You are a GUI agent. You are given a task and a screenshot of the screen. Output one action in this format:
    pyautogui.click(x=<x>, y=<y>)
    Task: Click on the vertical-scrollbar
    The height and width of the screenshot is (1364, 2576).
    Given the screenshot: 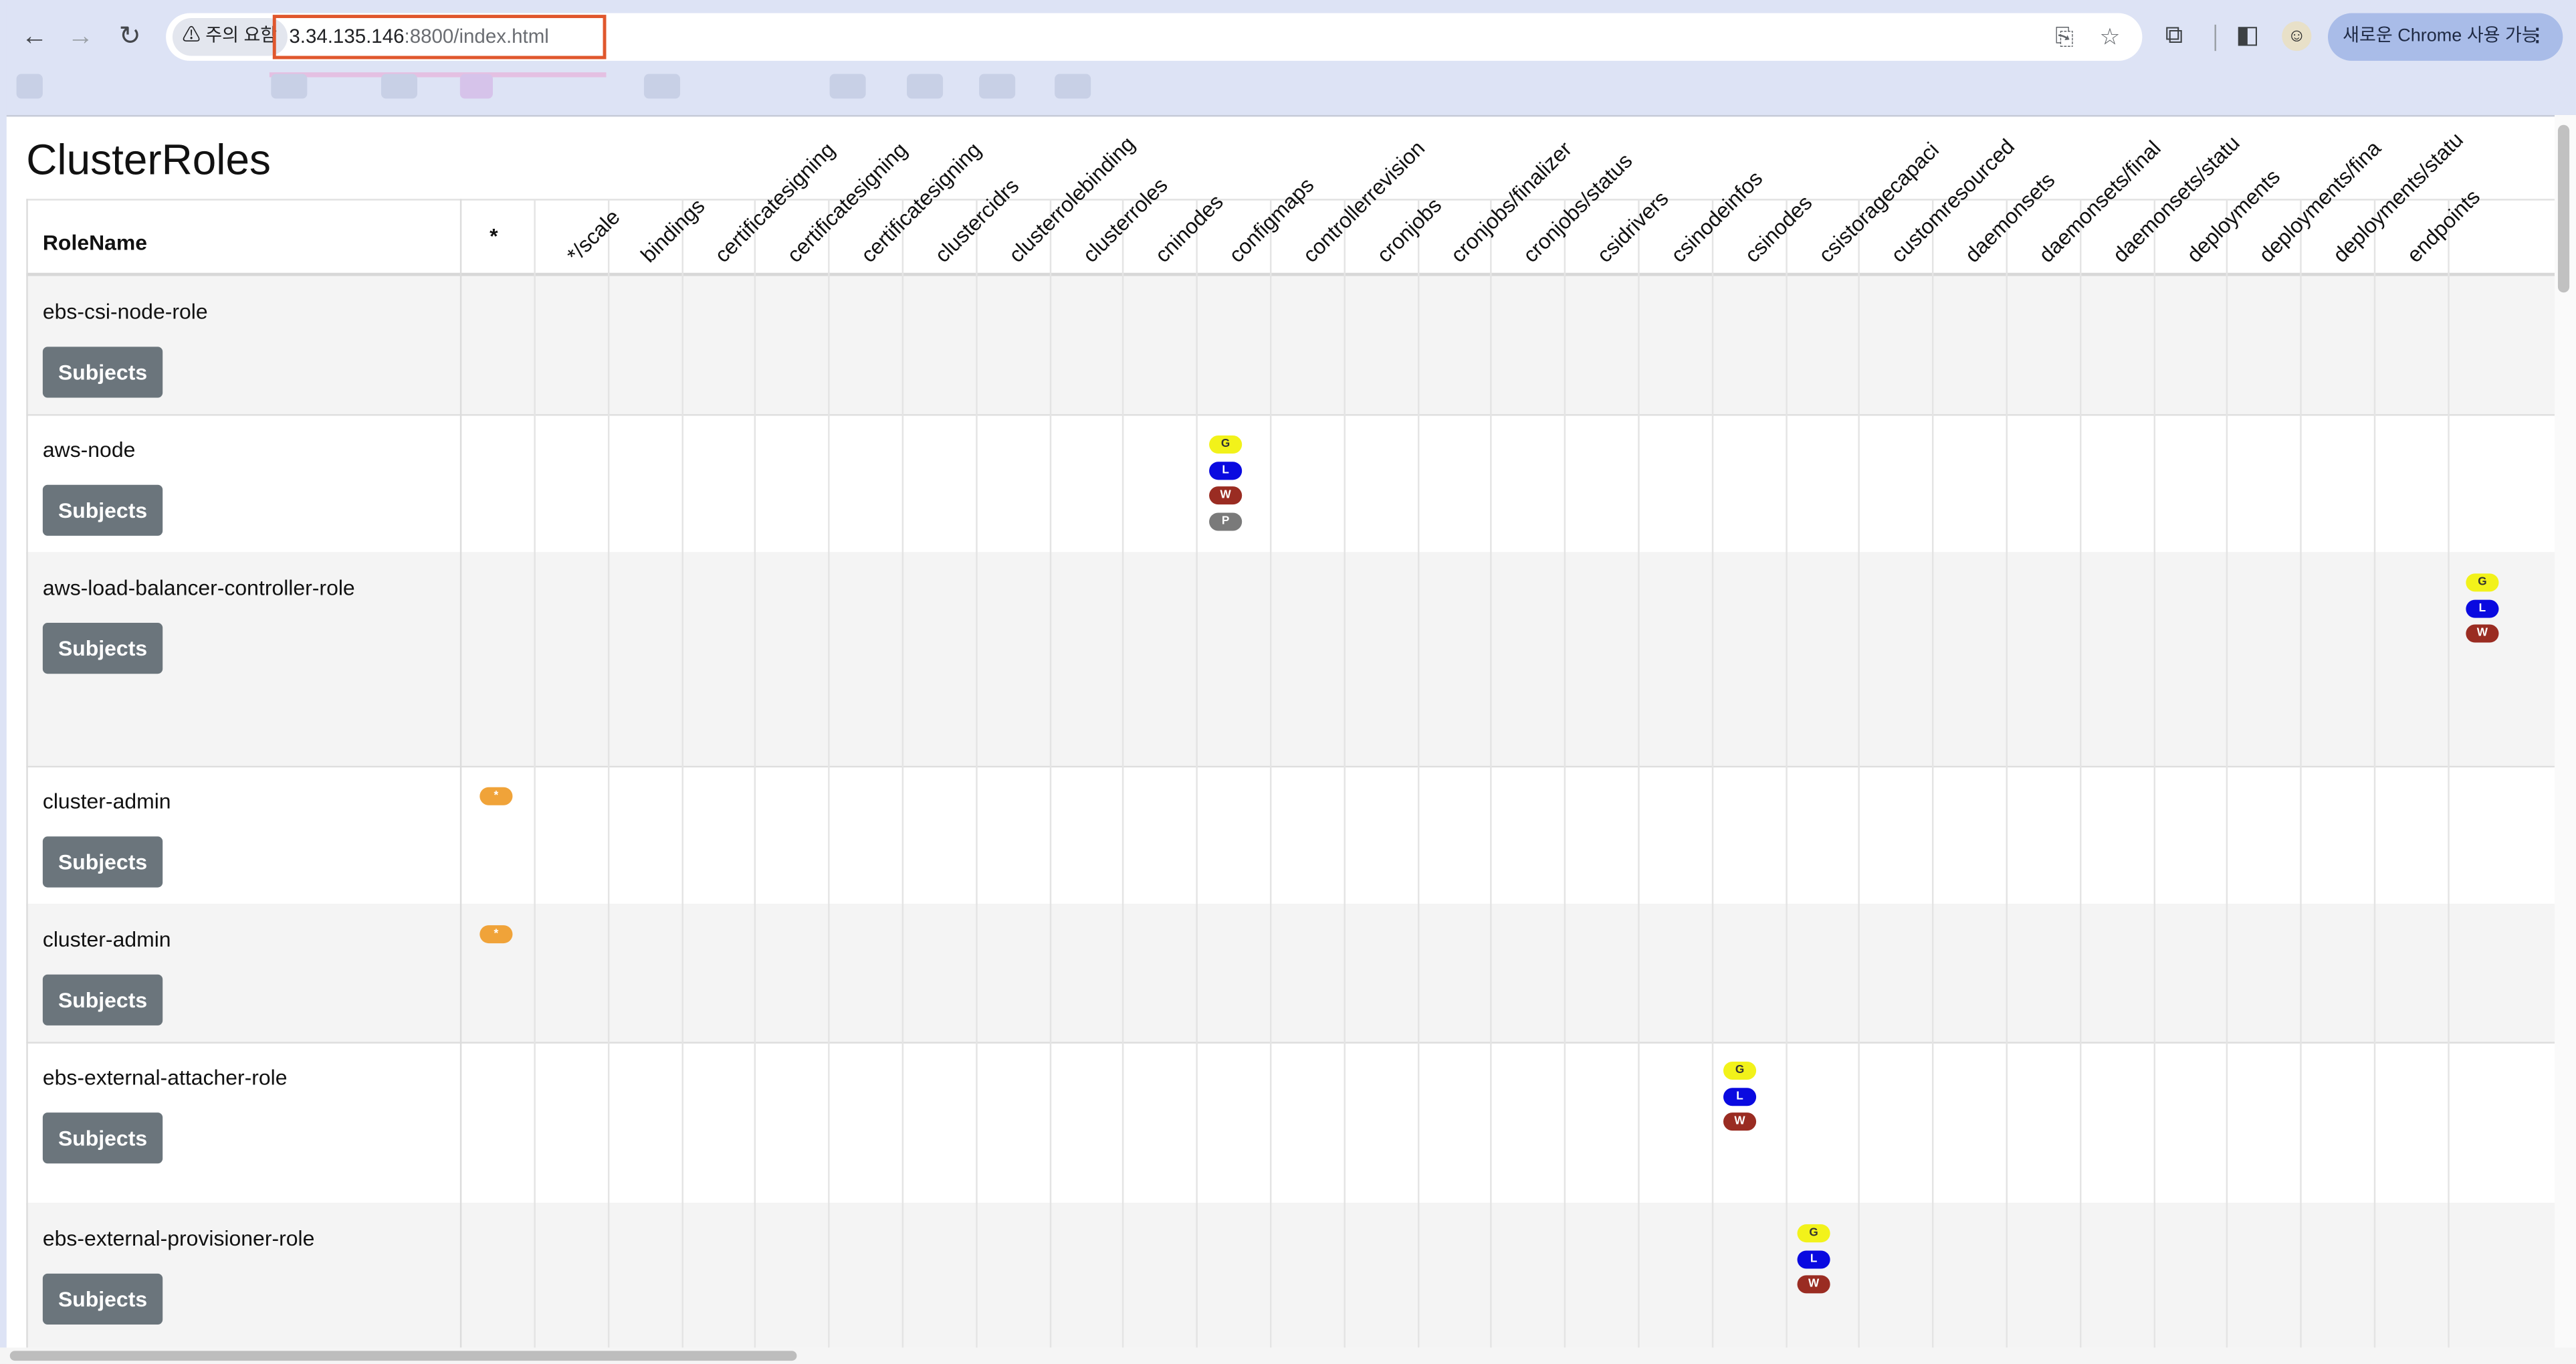 What is the action you would take?
    pyautogui.click(x=2565, y=731)
    